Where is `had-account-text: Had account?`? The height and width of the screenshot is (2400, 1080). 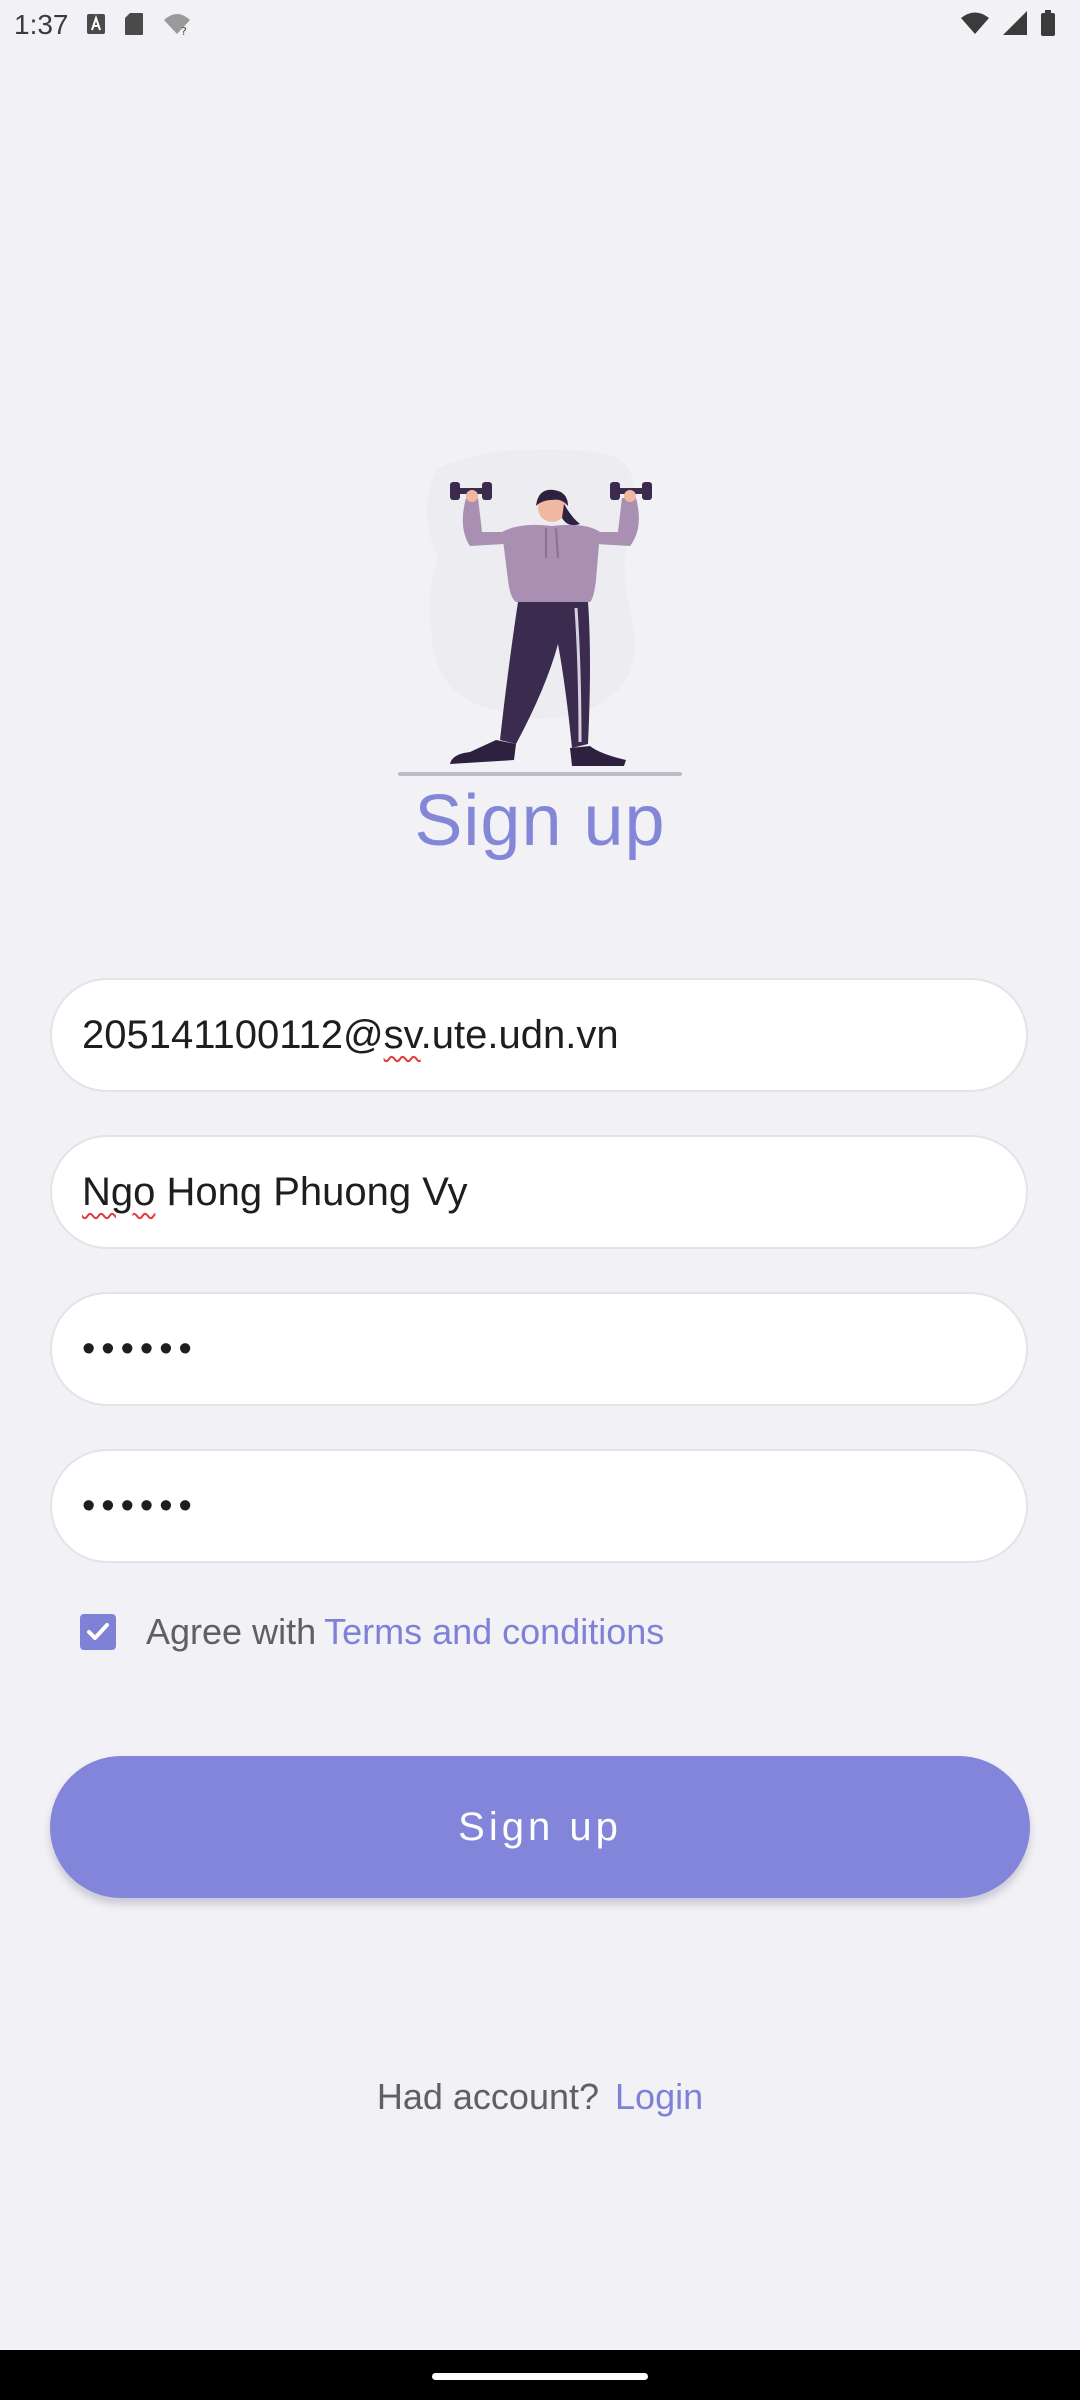
had-account-text: Had account? is located at coordinates (488, 2096).